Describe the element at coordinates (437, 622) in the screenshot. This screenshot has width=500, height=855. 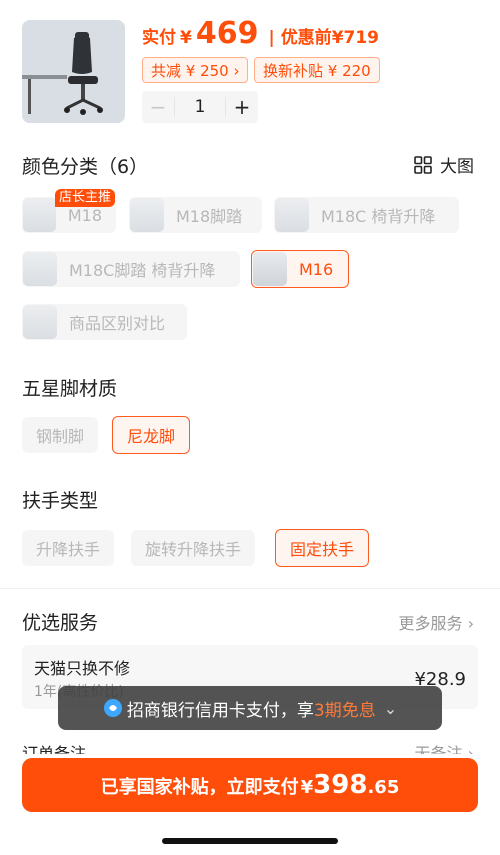
I see `more-services-link: 更多服务 ›` at that location.